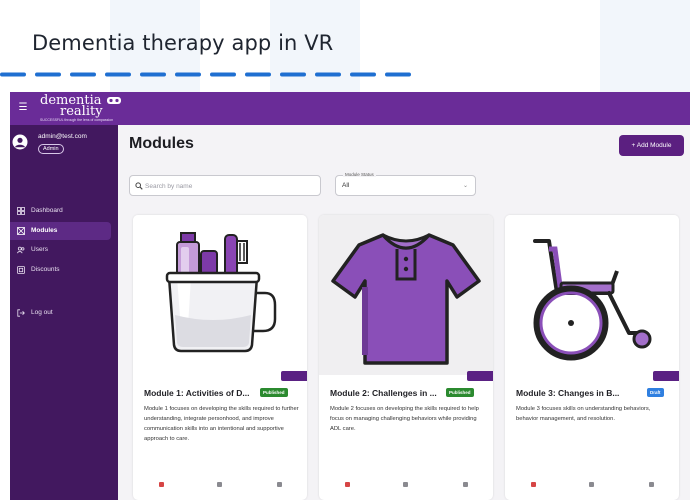 The height and width of the screenshot is (500, 700). Describe the element at coordinates (60, 231) in the screenshot. I see `sidebar-item-modules: Modules` at that location.